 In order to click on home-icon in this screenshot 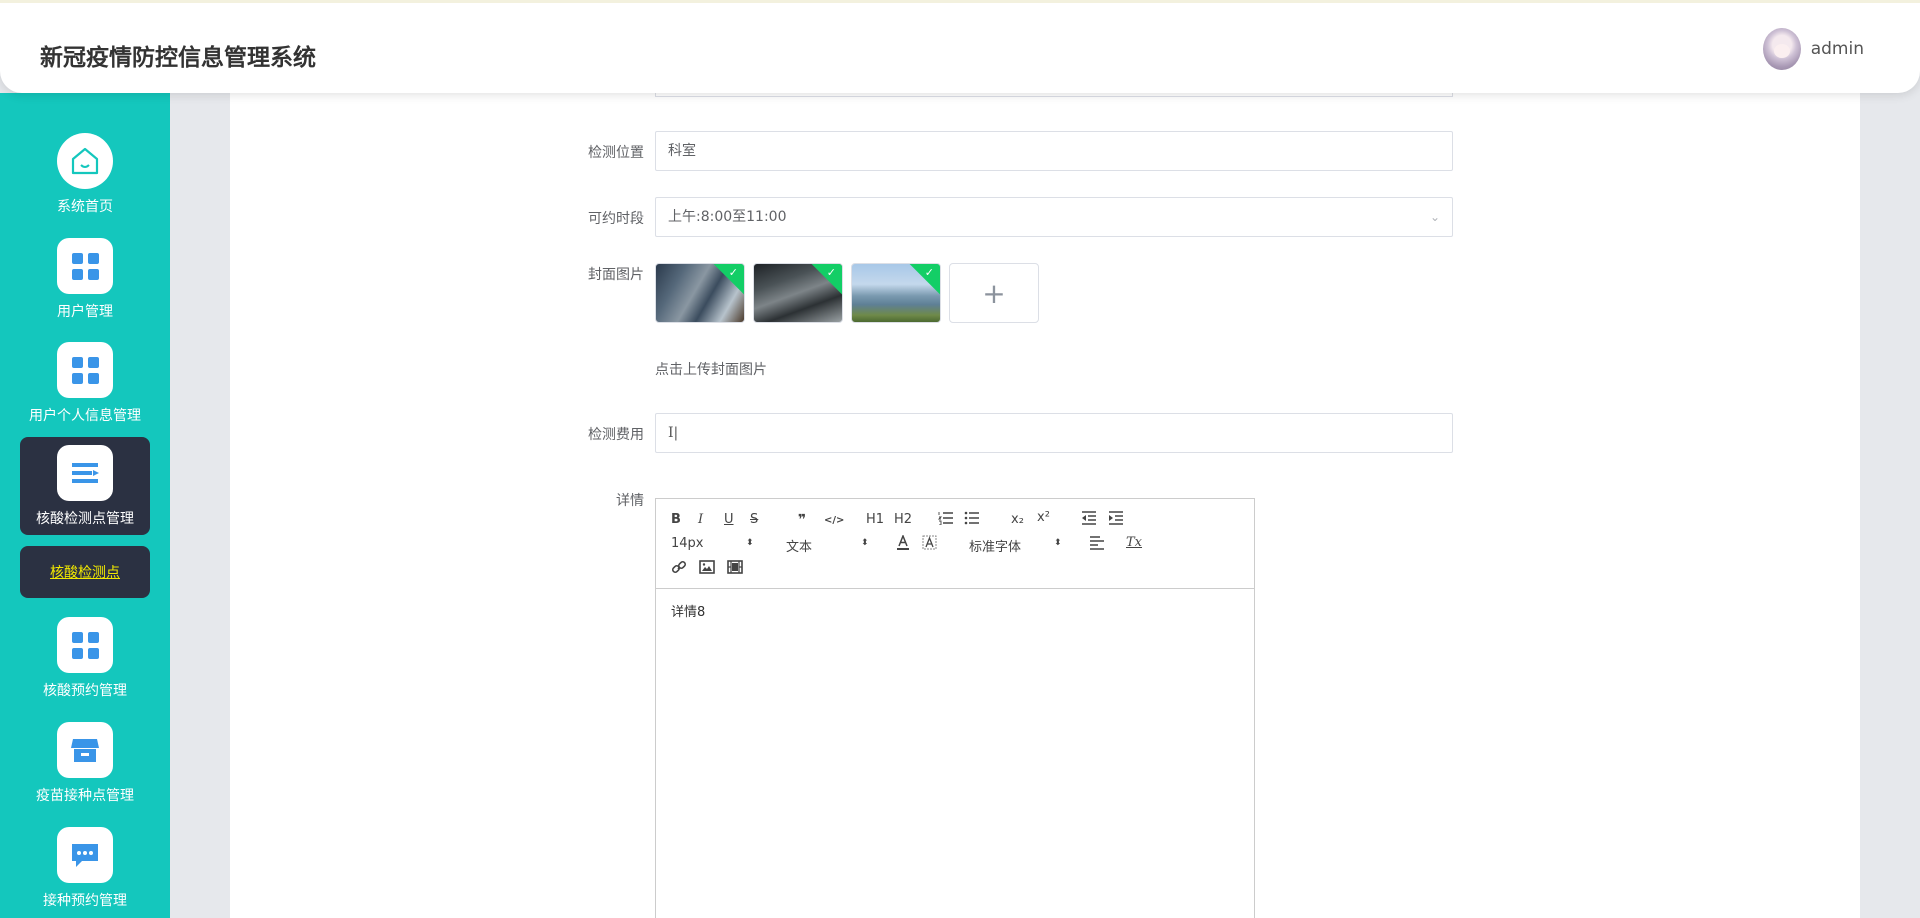, I will do `click(85, 161)`.